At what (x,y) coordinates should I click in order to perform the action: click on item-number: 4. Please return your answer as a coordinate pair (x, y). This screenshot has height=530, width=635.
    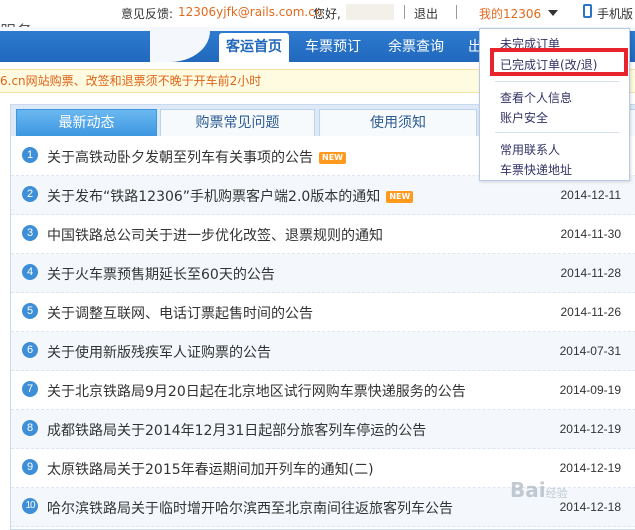
    Looking at the image, I should click on (30, 272).